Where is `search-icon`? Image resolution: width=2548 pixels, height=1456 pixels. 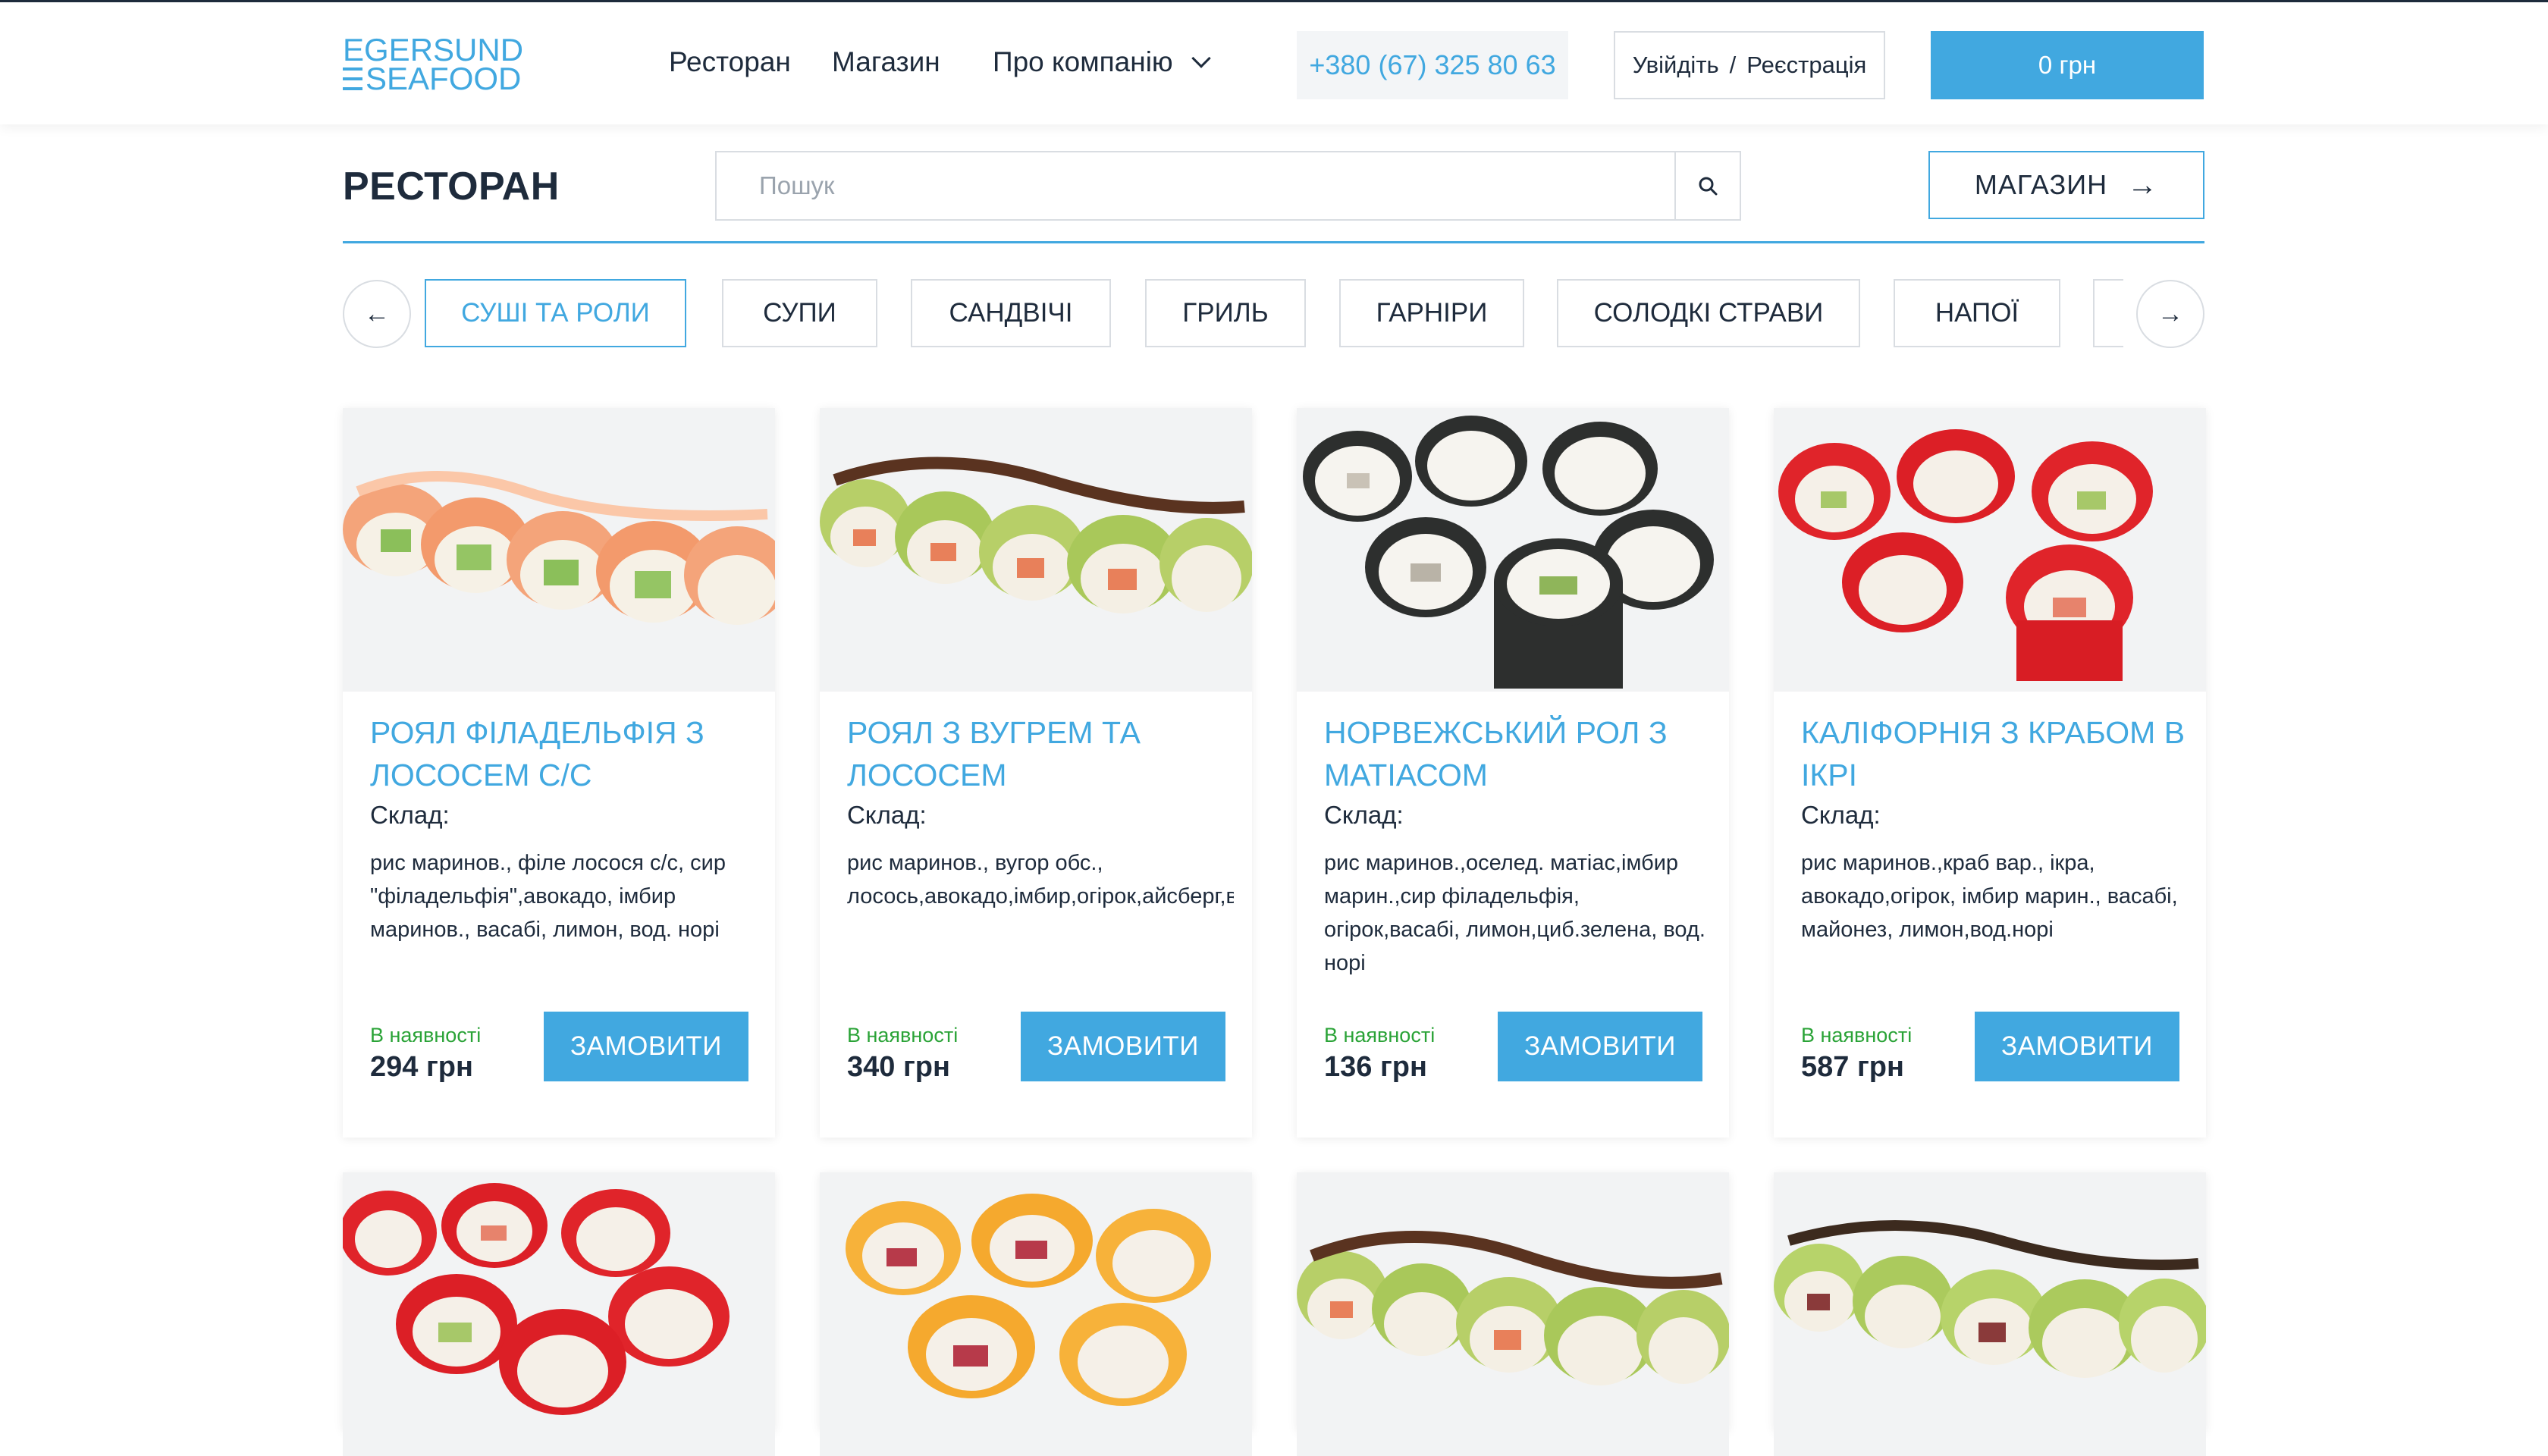 search-icon is located at coordinates (1708, 186).